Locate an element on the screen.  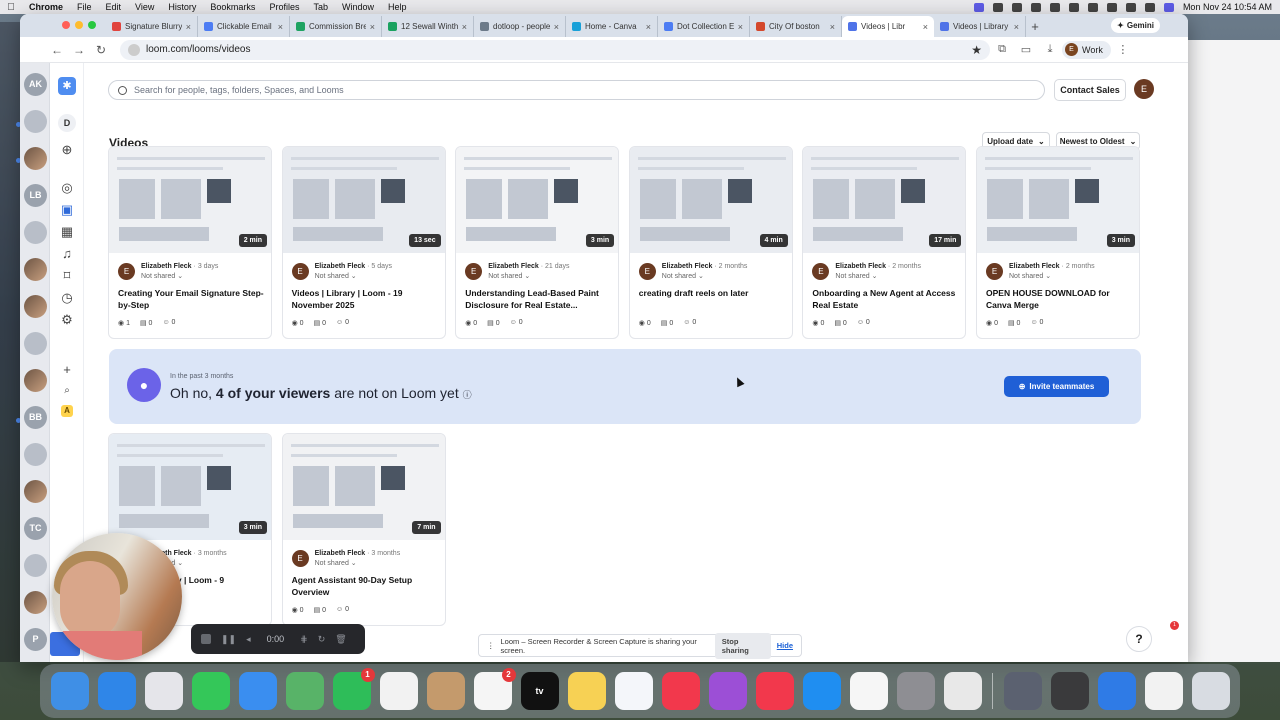
bookmark-star-icon: ★ is located at coordinates (976, 50).